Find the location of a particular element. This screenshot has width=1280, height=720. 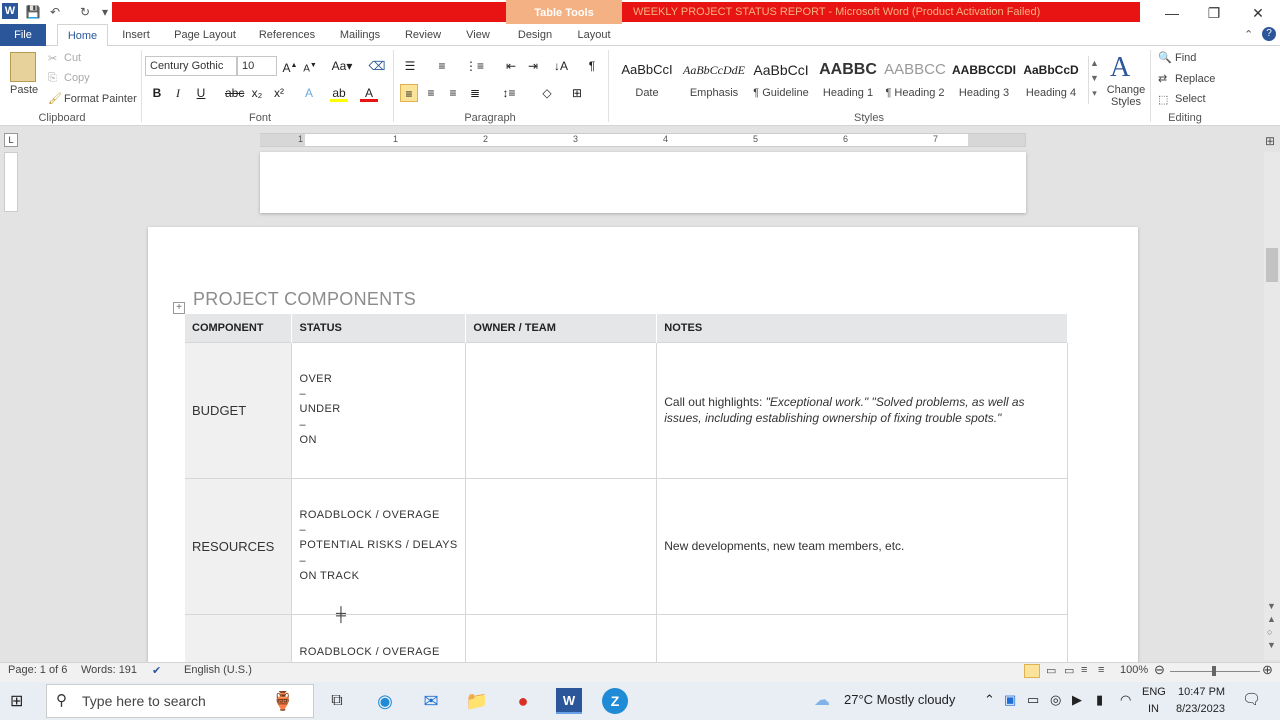

line-spacing-icon: ↕≡ is located at coordinates (509, 93).